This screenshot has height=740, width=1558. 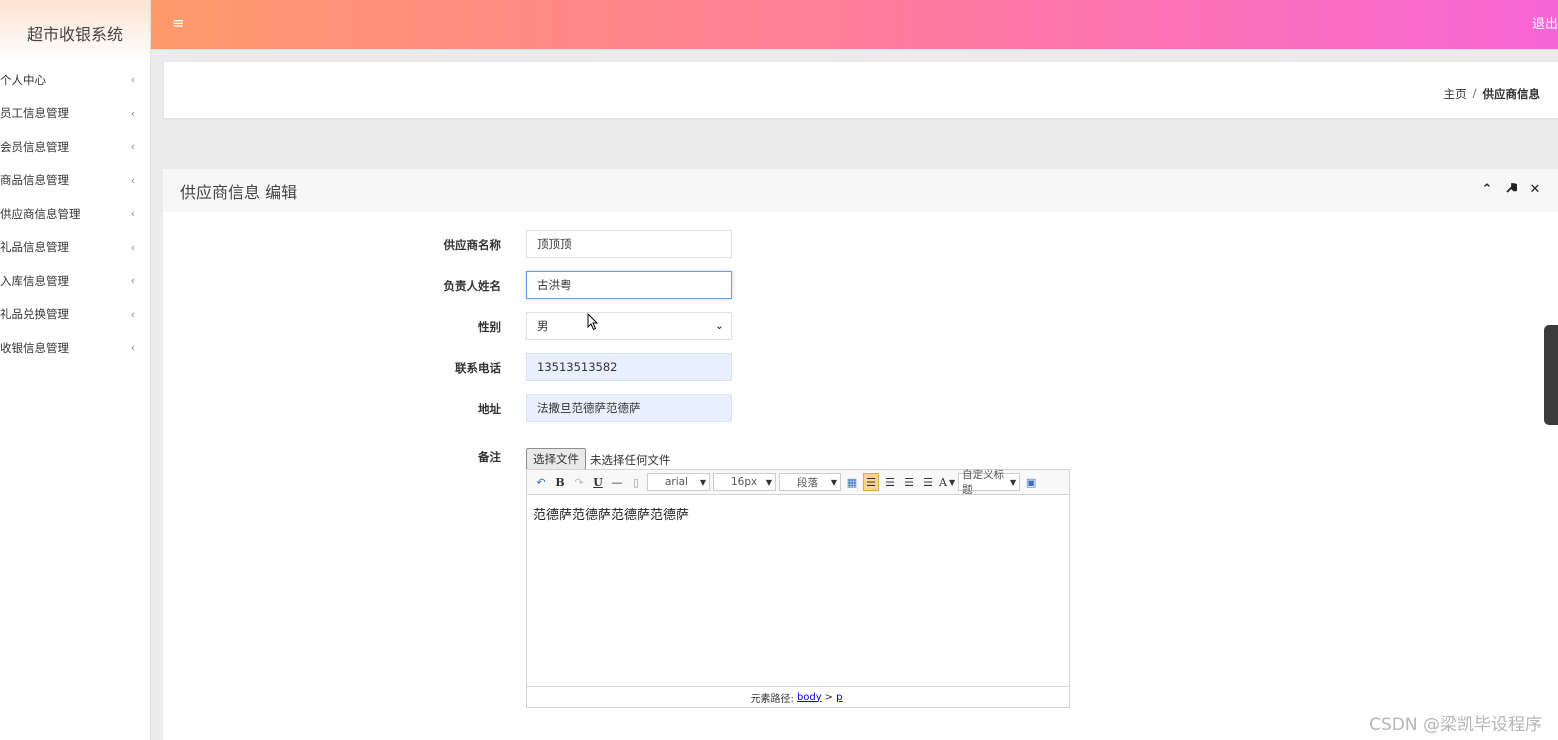 I want to click on font-family-value: arial, so click(x=677, y=482).